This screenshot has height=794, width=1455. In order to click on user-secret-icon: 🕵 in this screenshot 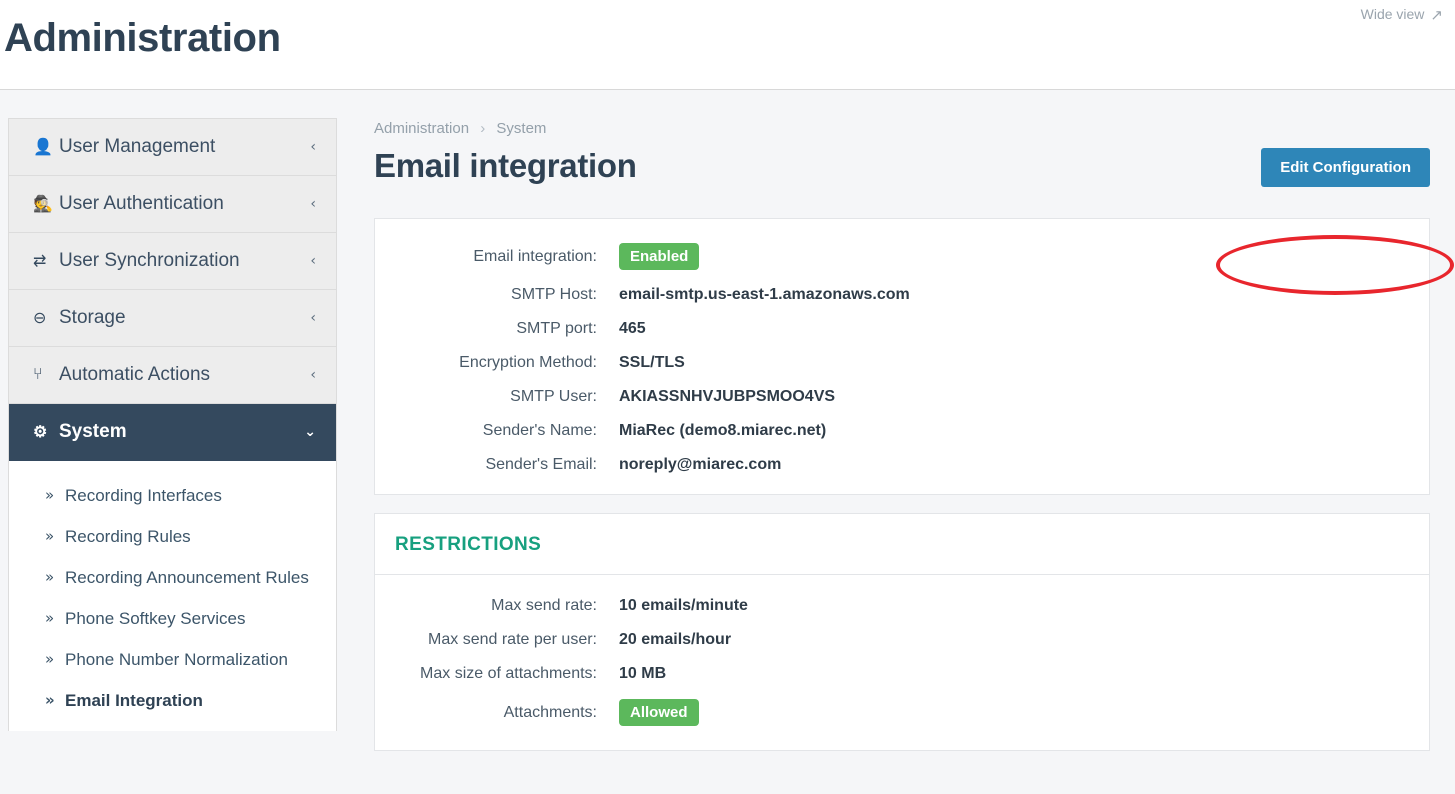, I will do `click(43, 204)`.